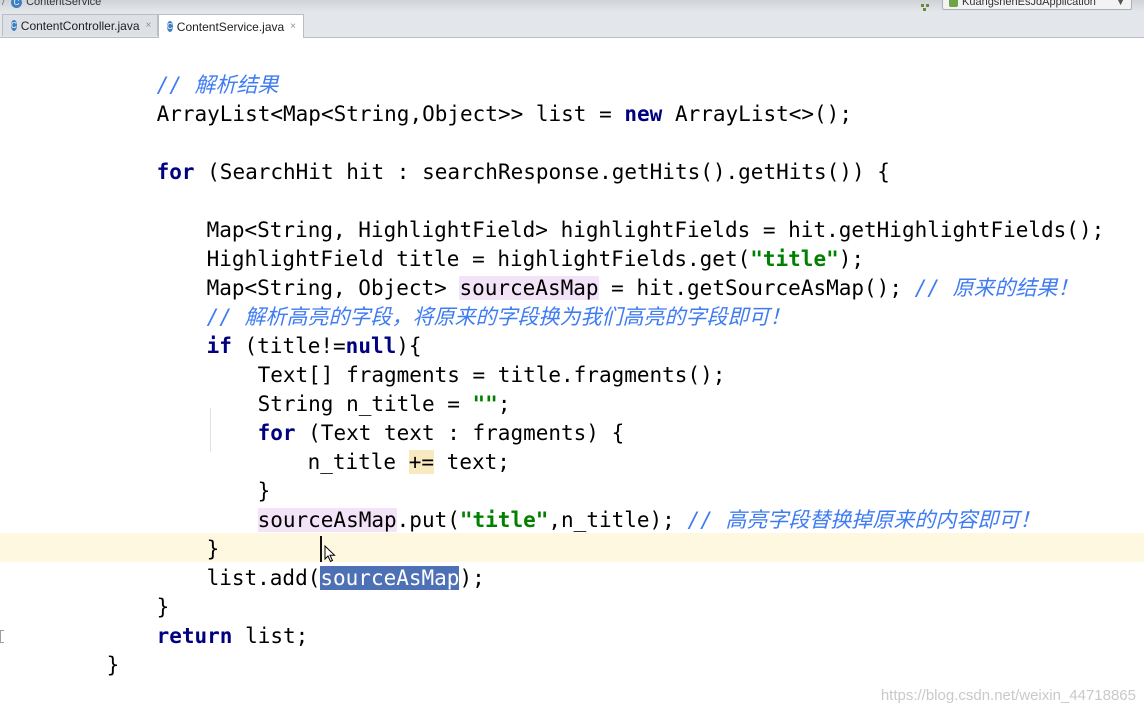 The height and width of the screenshot is (712, 1144). Describe the element at coordinates (757, 114) in the screenshot. I see `code-token: ArrayList<>();` at that location.